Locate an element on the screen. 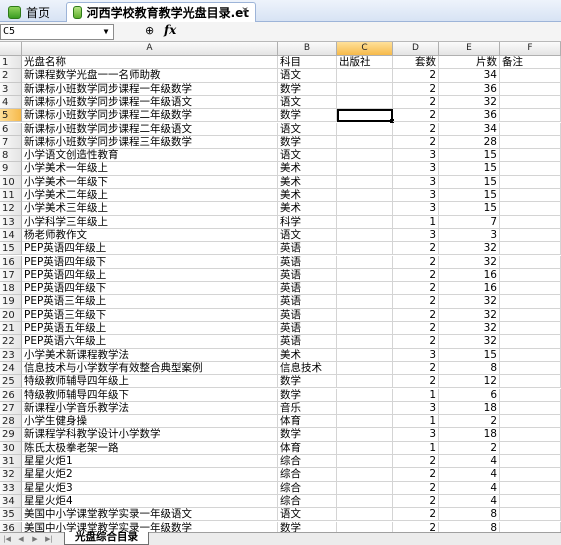 The height and width of the screenshot is (545, 561). row-header: 8 is located at coordinates (11, 156).